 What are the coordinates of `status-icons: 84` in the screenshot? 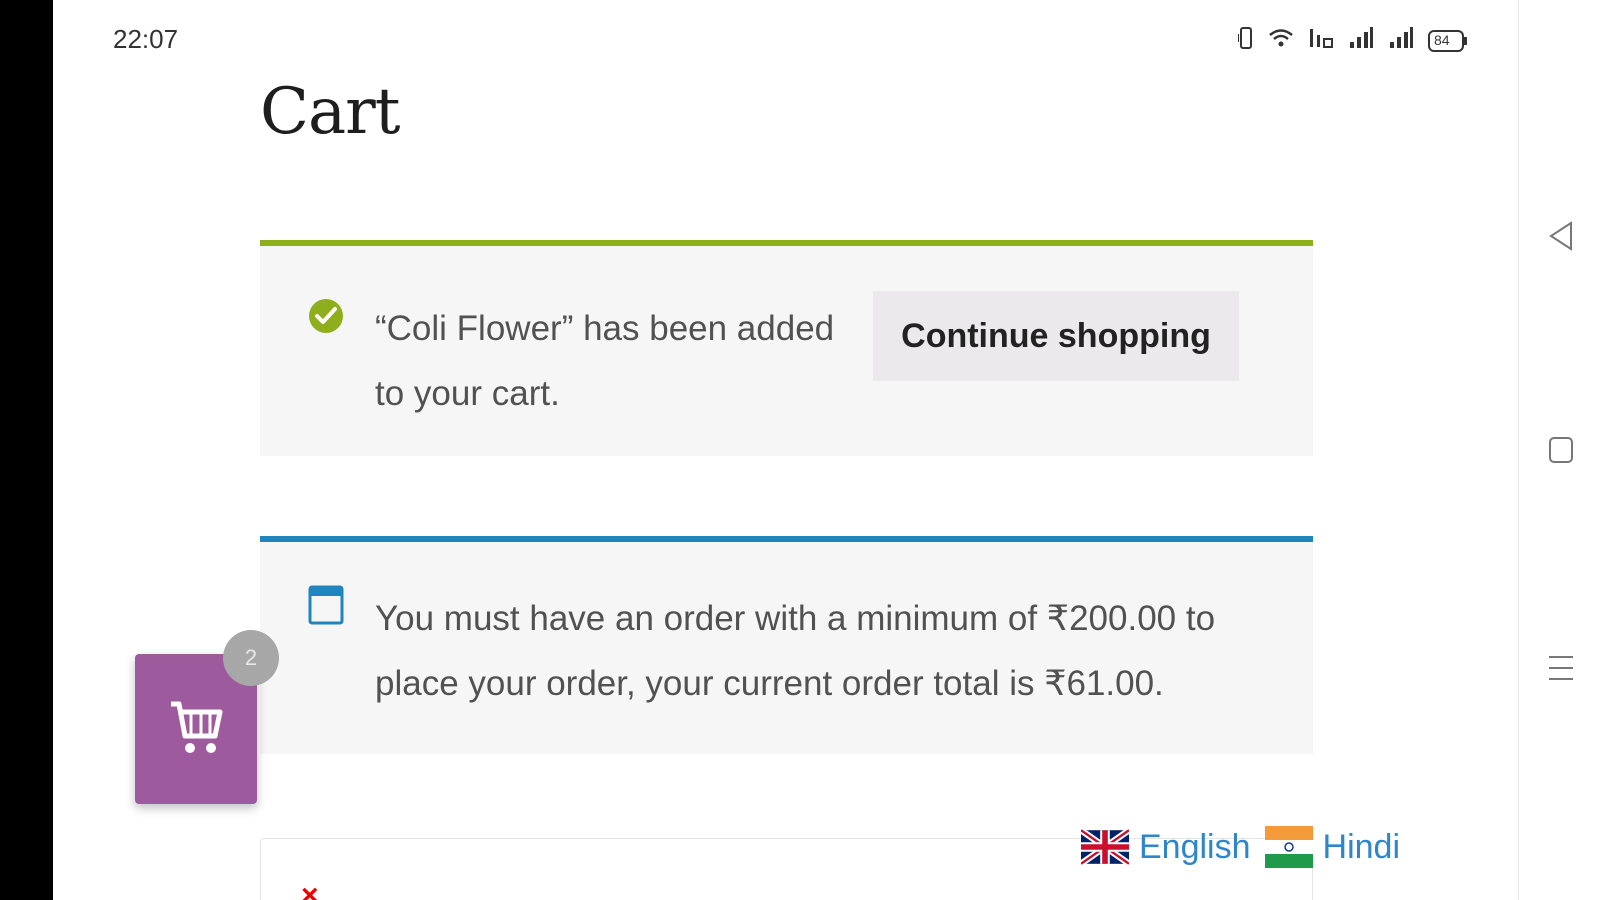 It's located at (1352, 40).